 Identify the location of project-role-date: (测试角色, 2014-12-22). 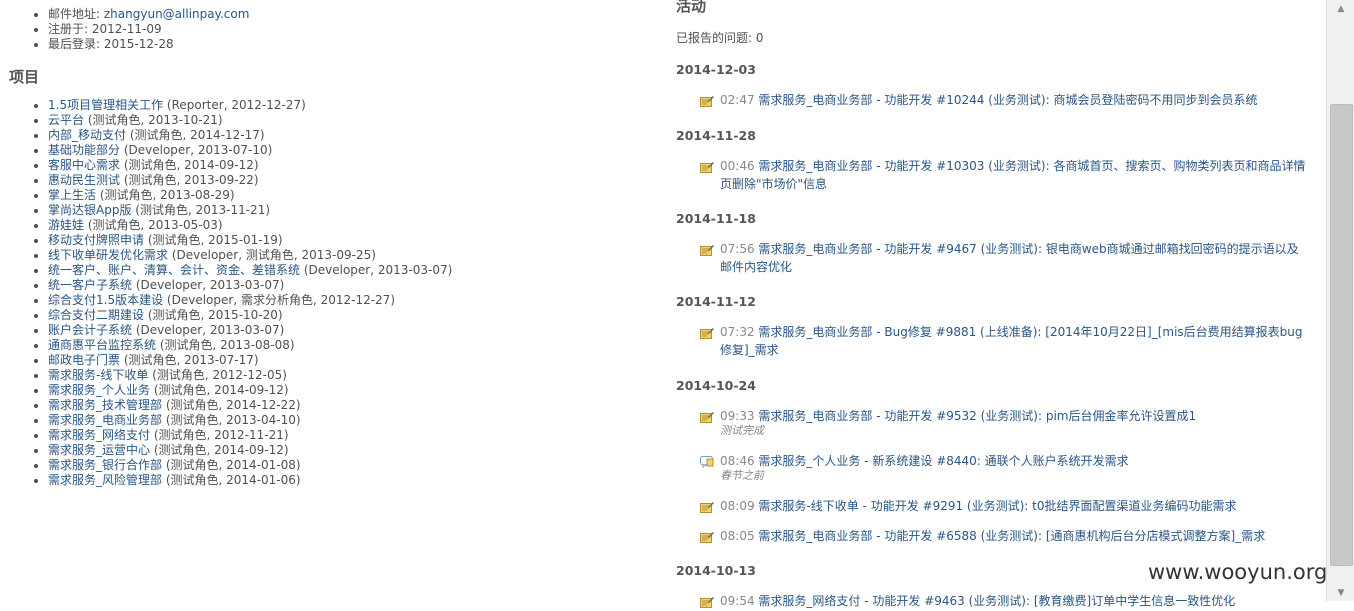
(233, 405).